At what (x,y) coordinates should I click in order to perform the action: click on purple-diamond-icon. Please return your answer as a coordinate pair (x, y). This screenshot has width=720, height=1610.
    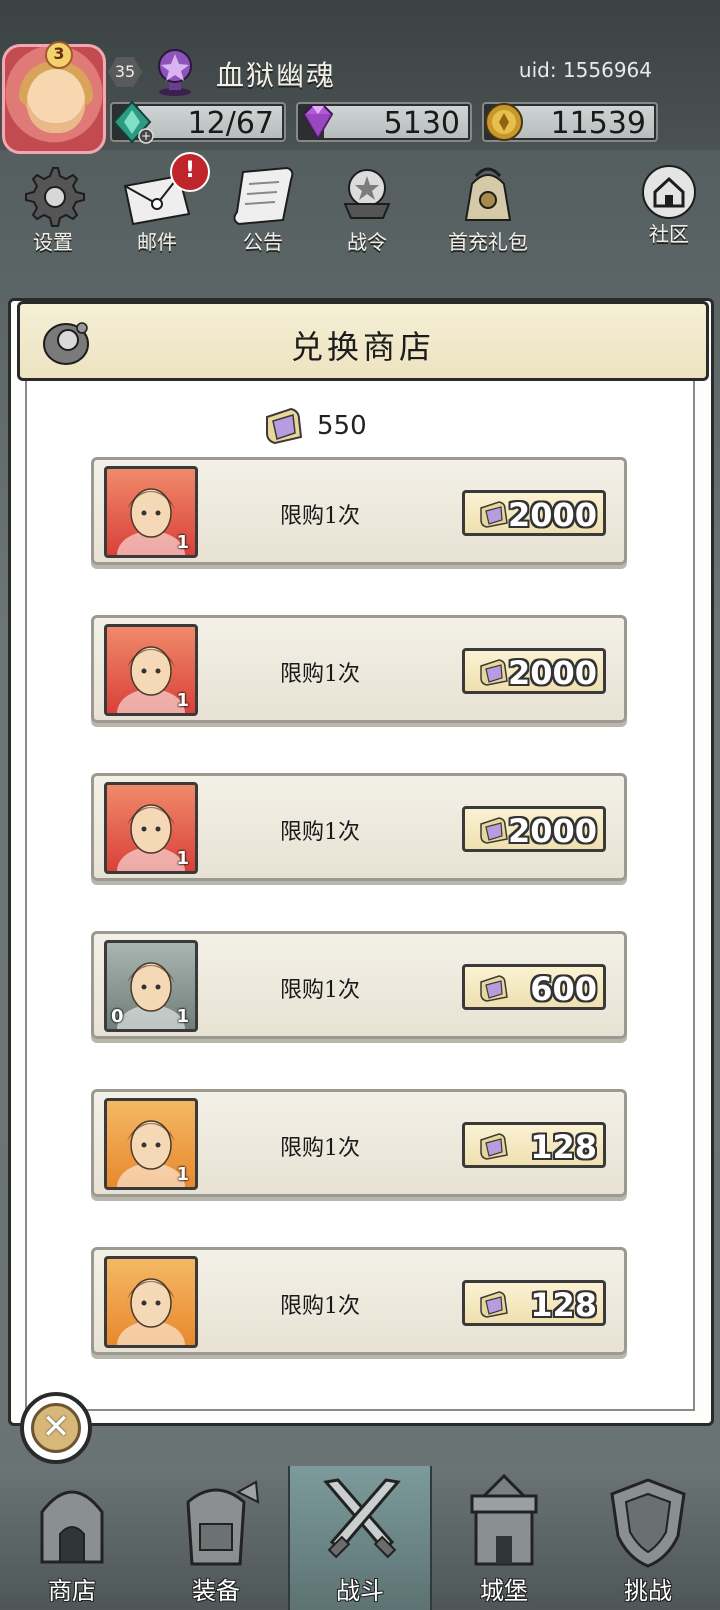
    Looking at the image, I should click on (318, 122).